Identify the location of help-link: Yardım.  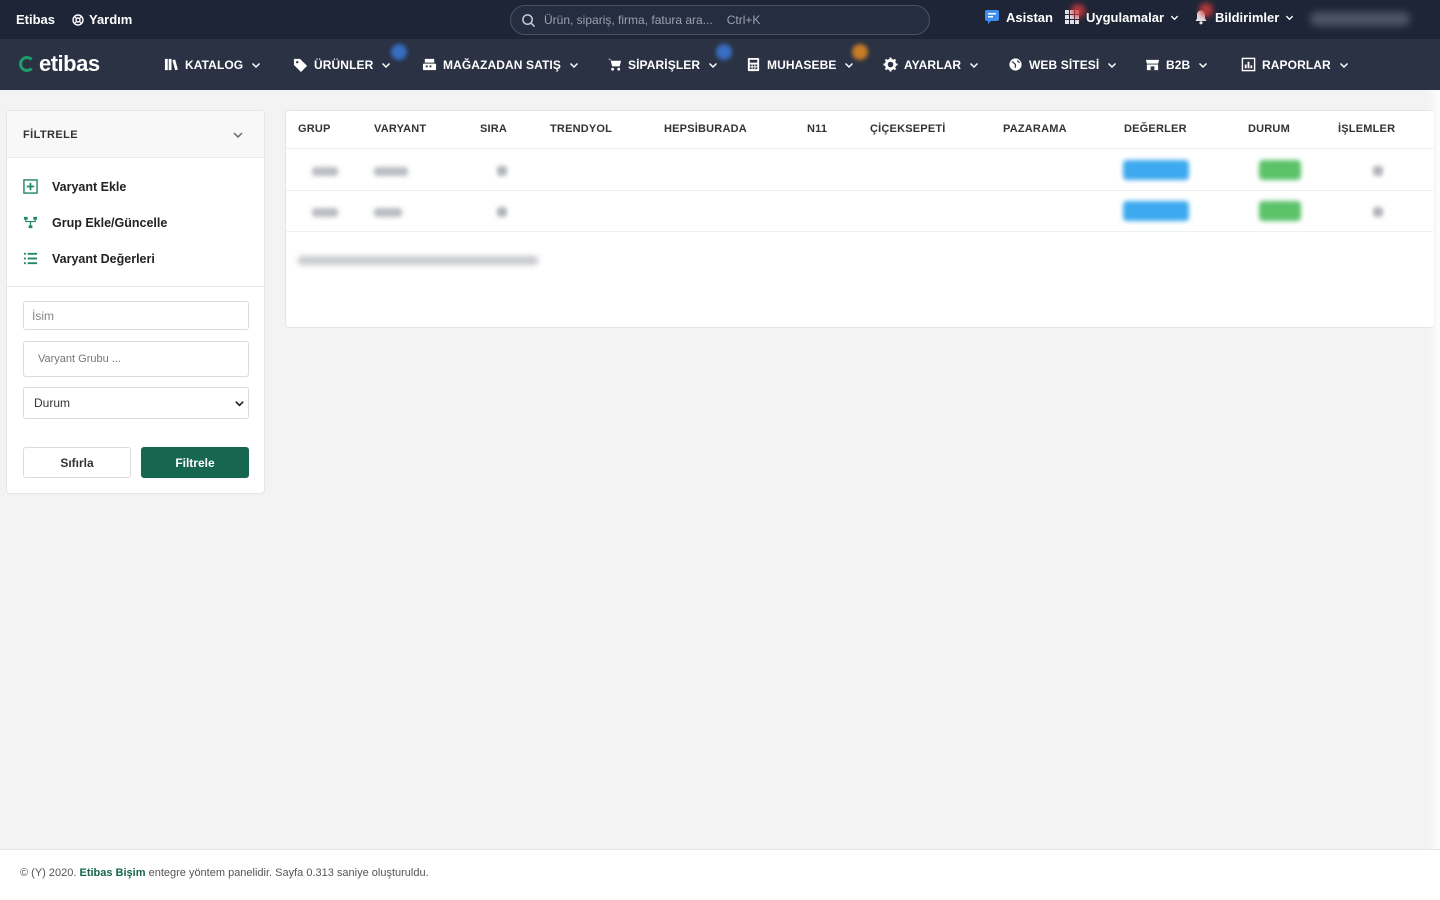
(102, 19).